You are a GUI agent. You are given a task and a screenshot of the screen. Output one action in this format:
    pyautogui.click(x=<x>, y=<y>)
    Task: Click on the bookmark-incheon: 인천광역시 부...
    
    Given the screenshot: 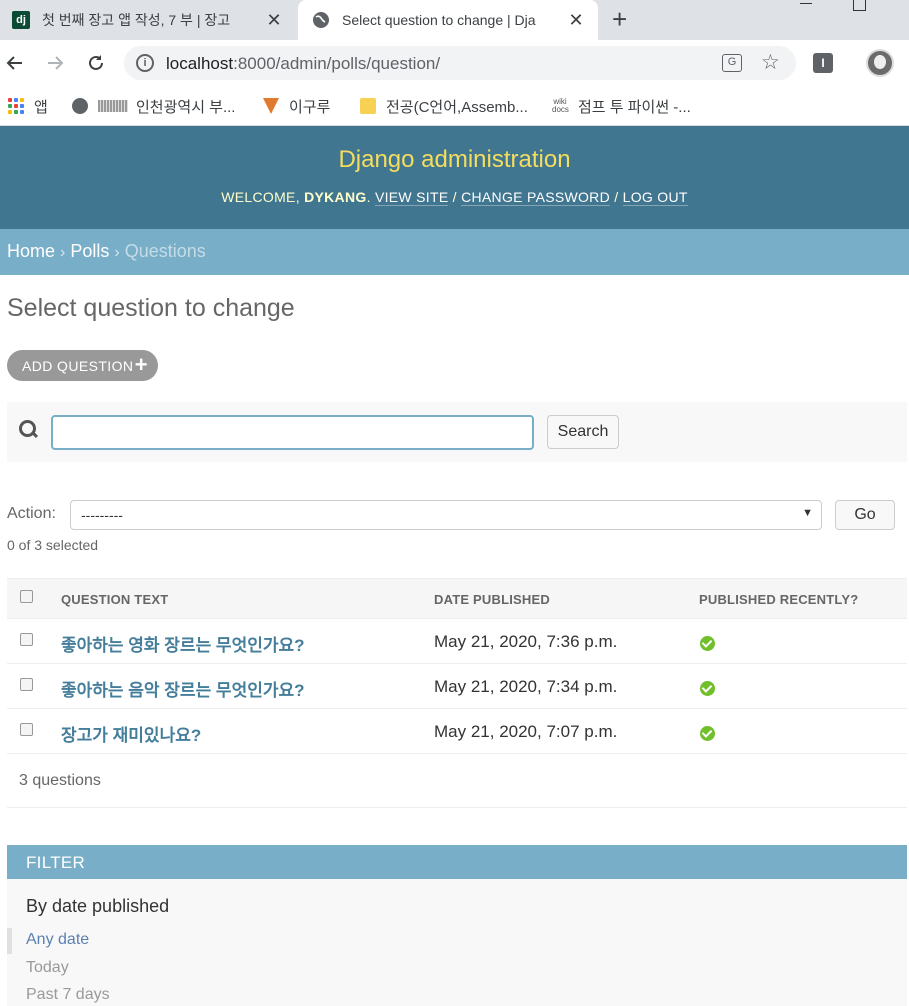 What is the action you would take?
    pyautogui.click(x=153, y=106)
    